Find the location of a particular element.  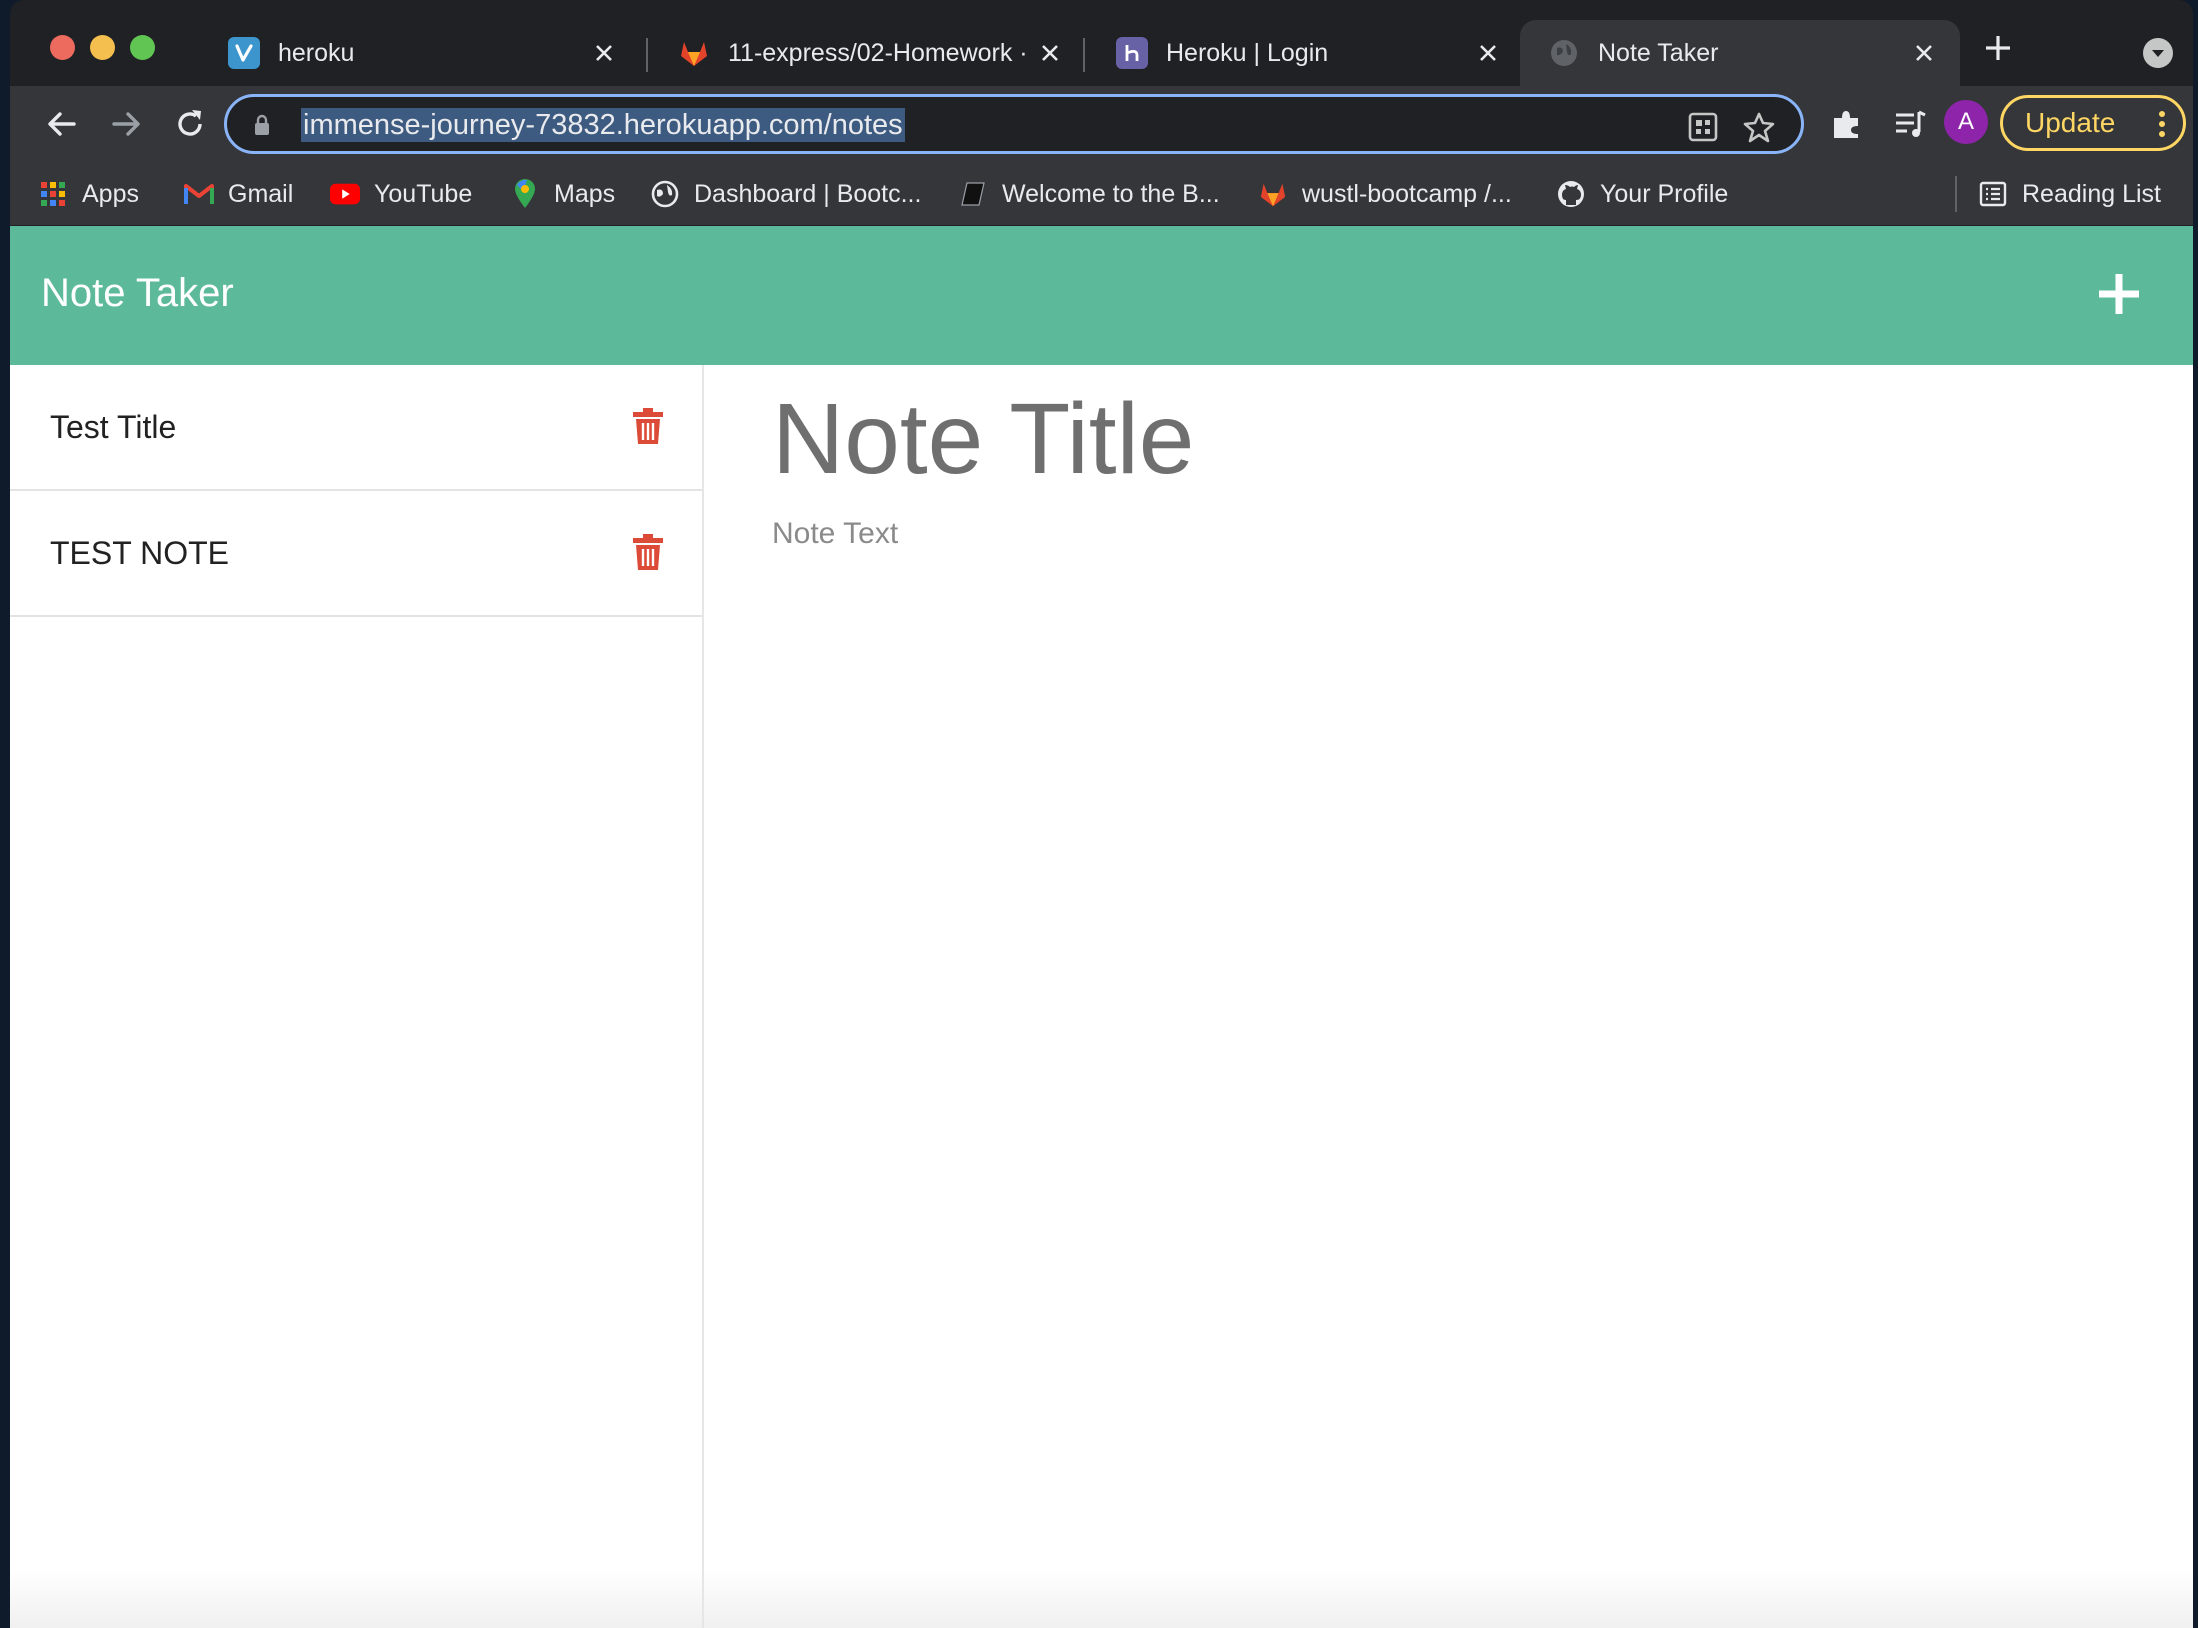

bookmark-apps: Apps is located at coordinates (88, 194).